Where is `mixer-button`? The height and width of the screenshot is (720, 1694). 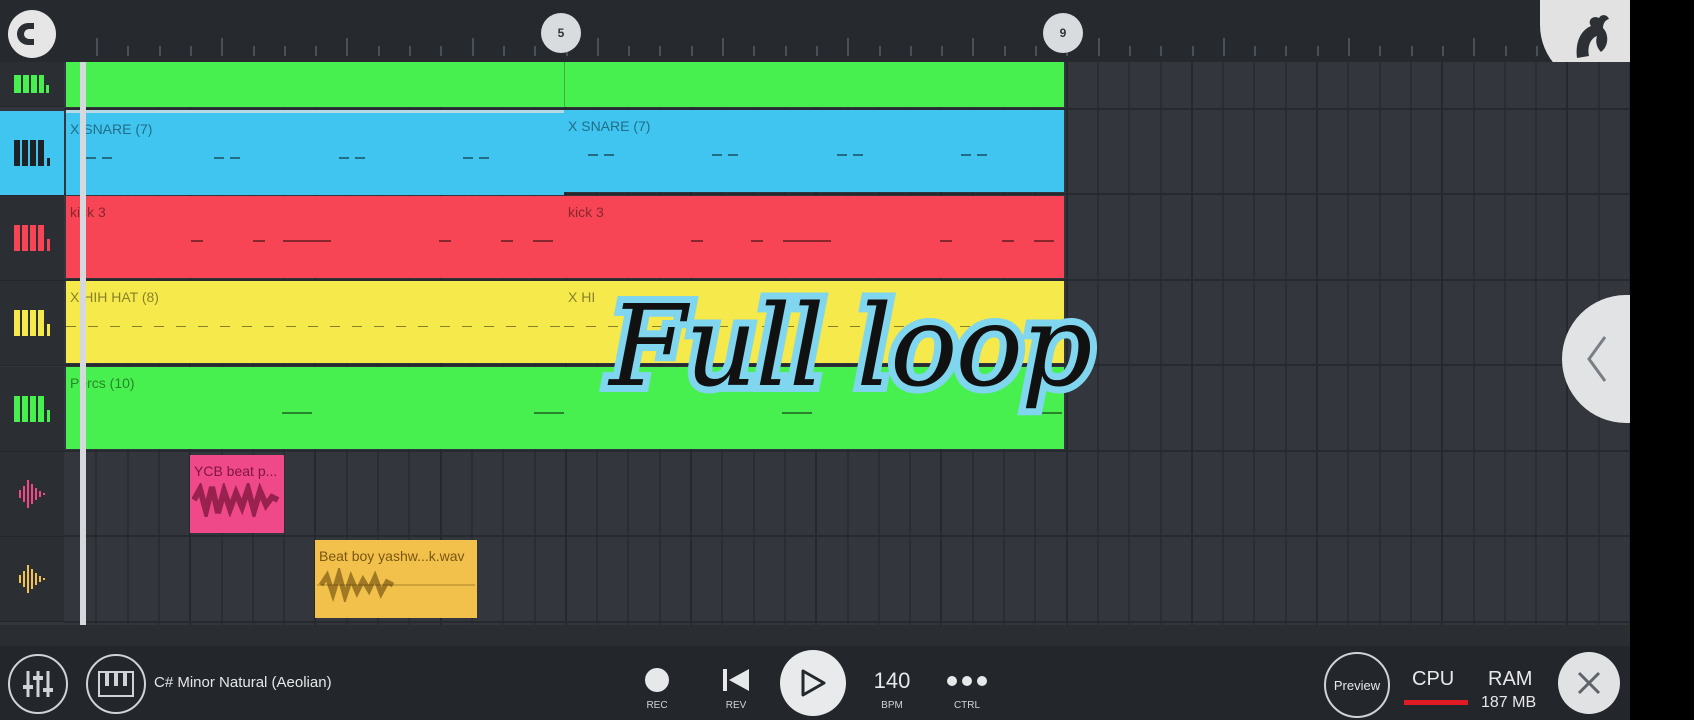 mixer-button is located at coordinates (38, 684).